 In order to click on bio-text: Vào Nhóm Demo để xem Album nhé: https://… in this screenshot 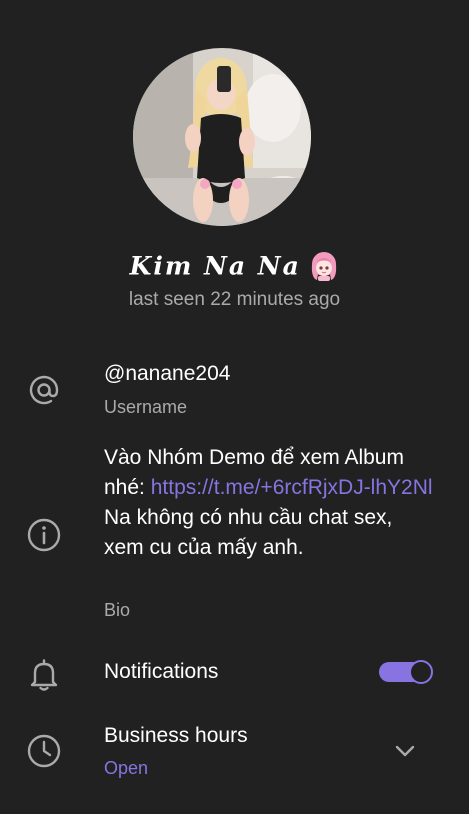, I will do `click(269, 503)`.